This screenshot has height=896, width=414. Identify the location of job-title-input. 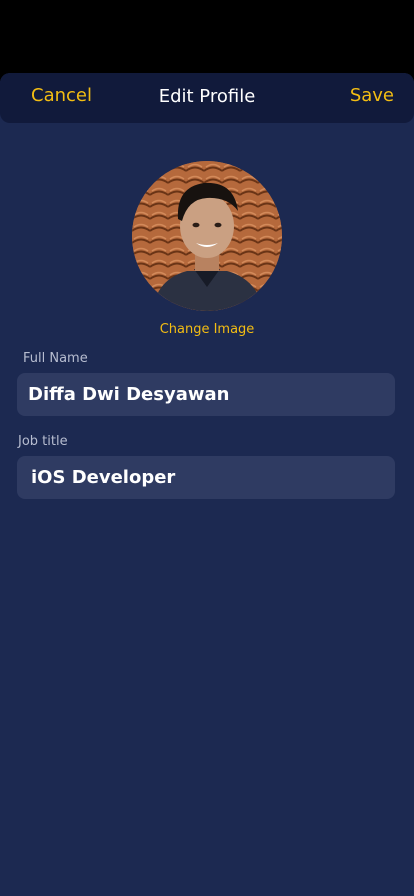
(206, 477).